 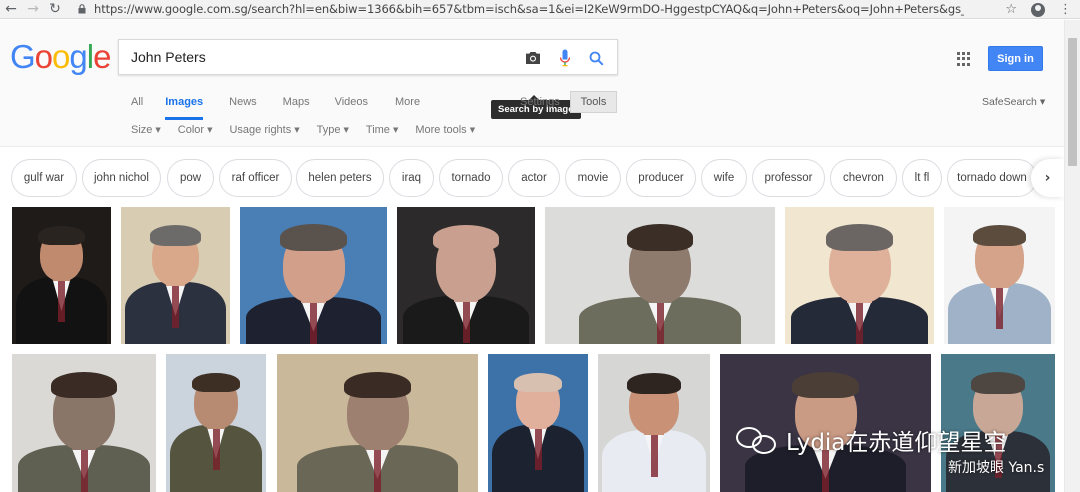 I want to click on filter-time: Time ▼, so click(x=382, y=130).